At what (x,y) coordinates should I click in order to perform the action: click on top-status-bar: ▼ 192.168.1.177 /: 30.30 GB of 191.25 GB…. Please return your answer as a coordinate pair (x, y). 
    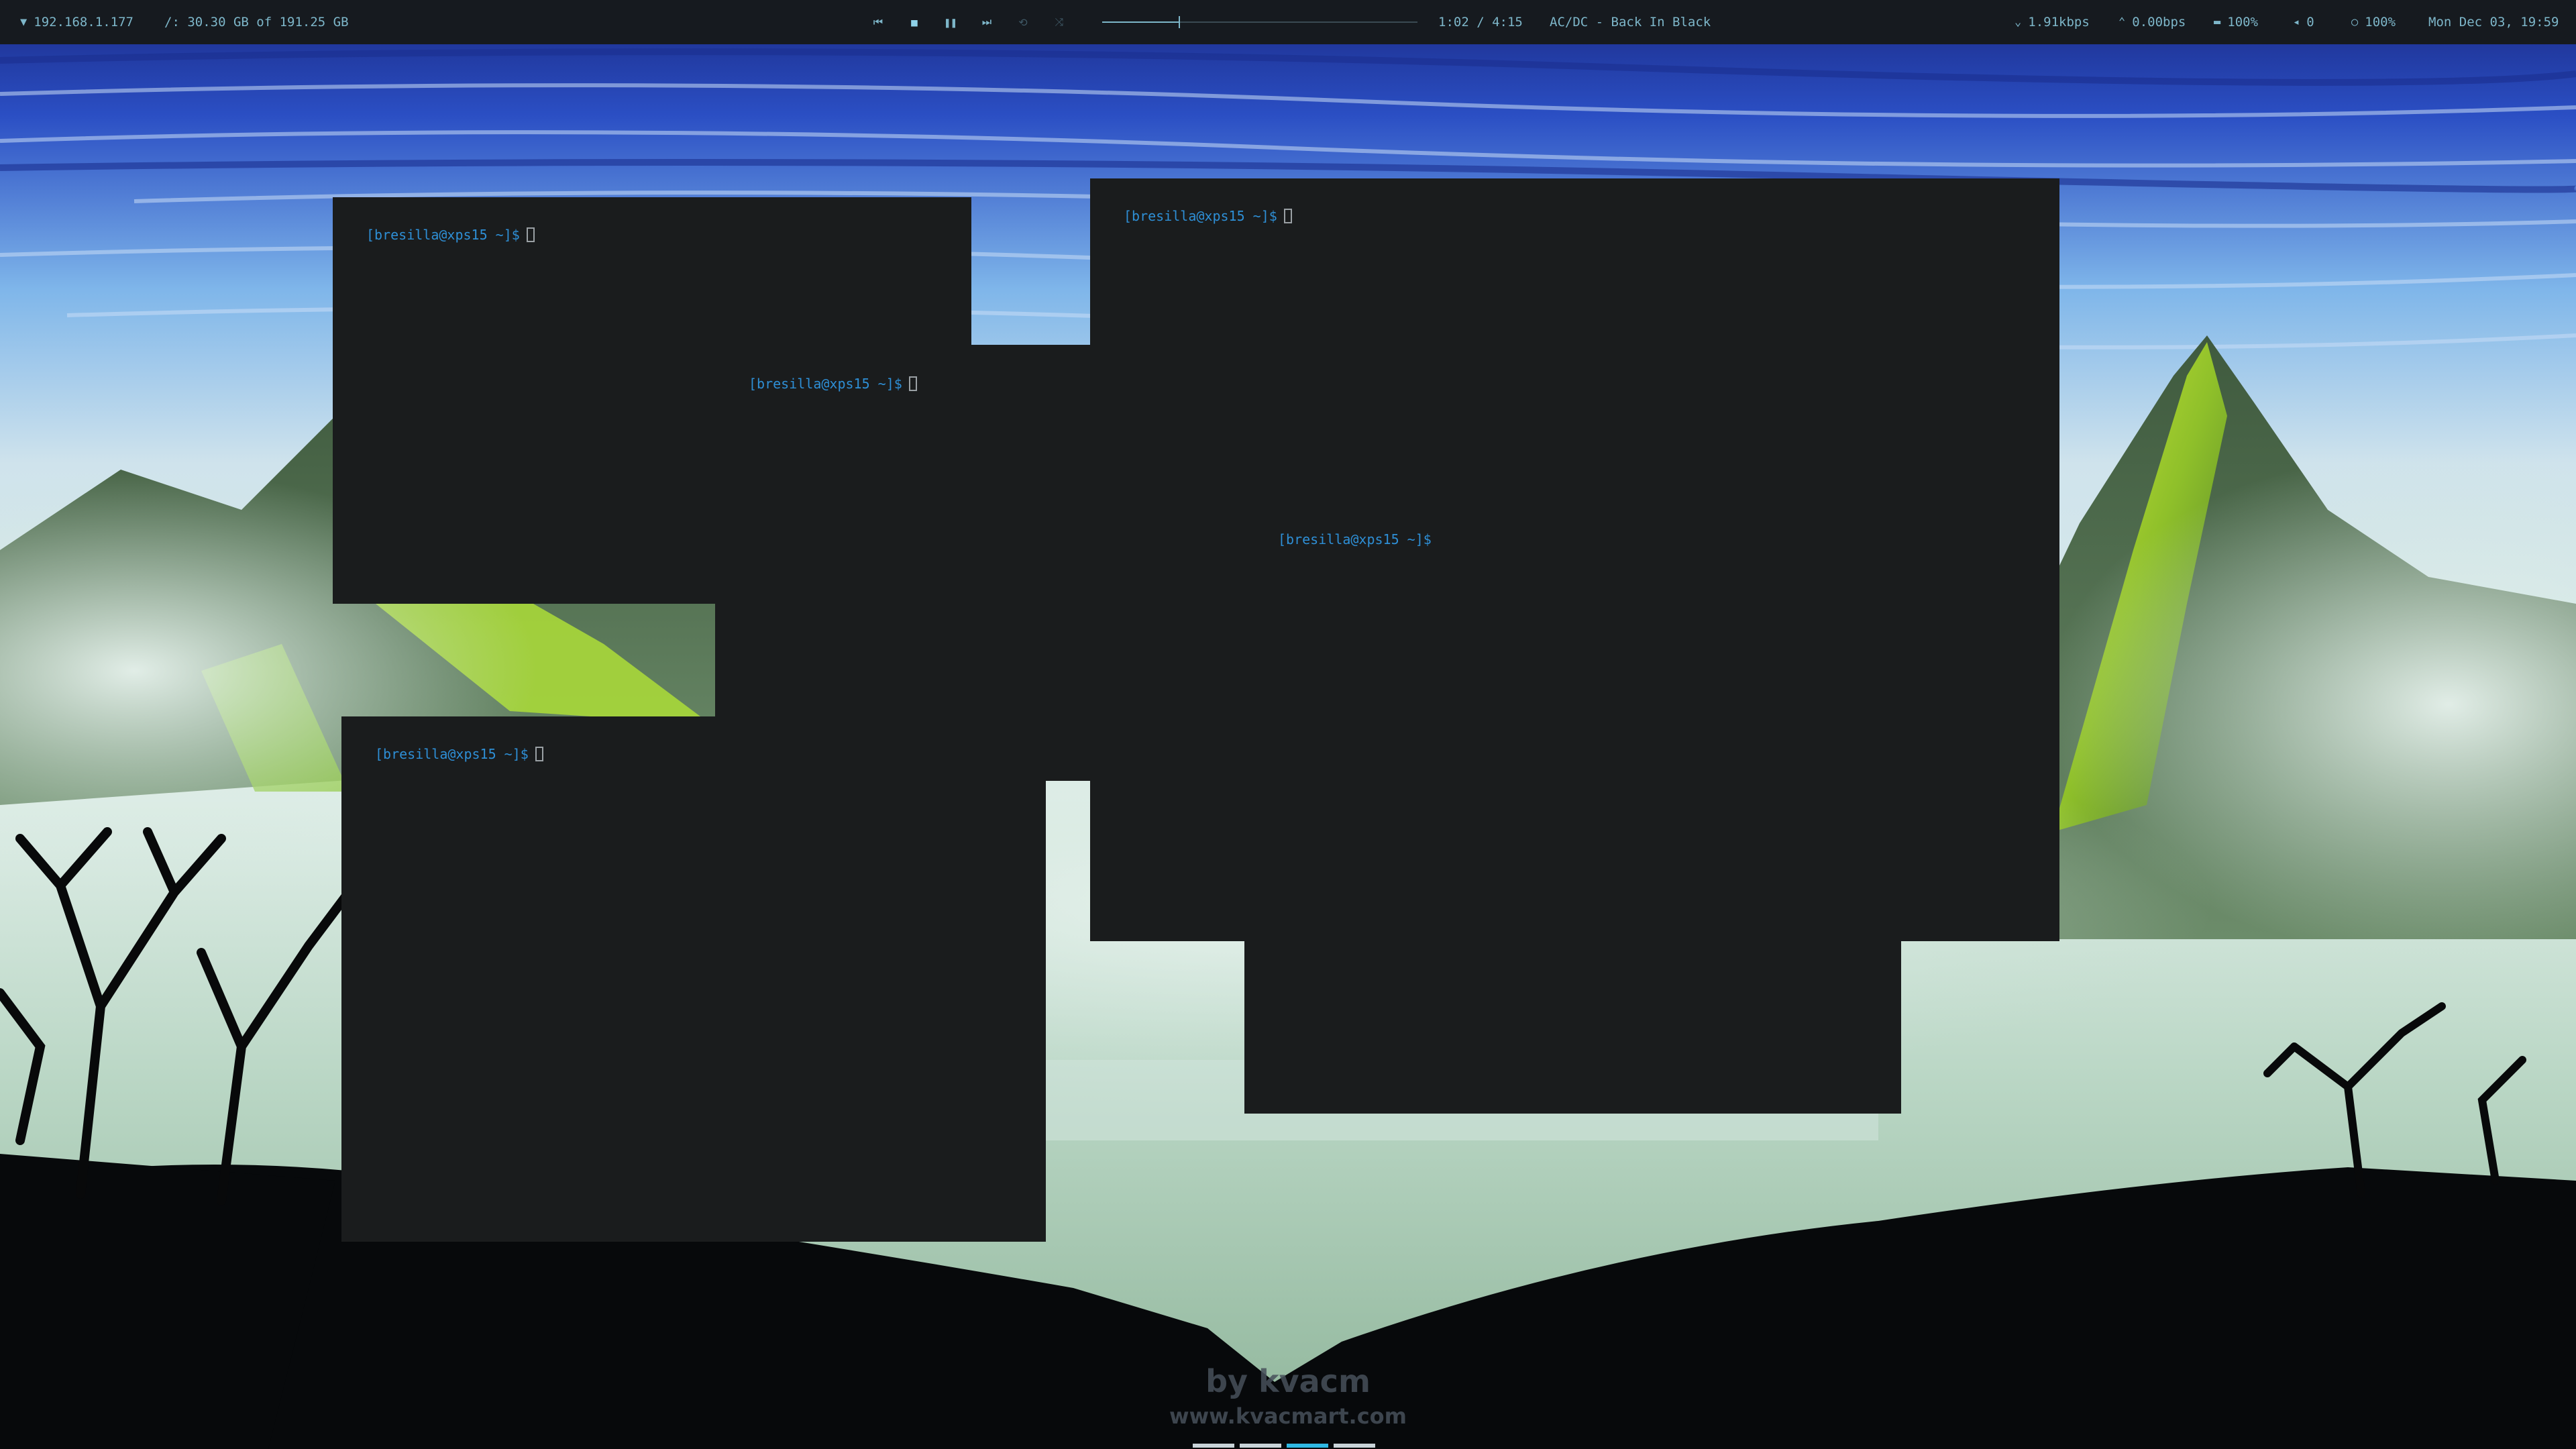
    Looking at the image, I should click on (1288, 22).